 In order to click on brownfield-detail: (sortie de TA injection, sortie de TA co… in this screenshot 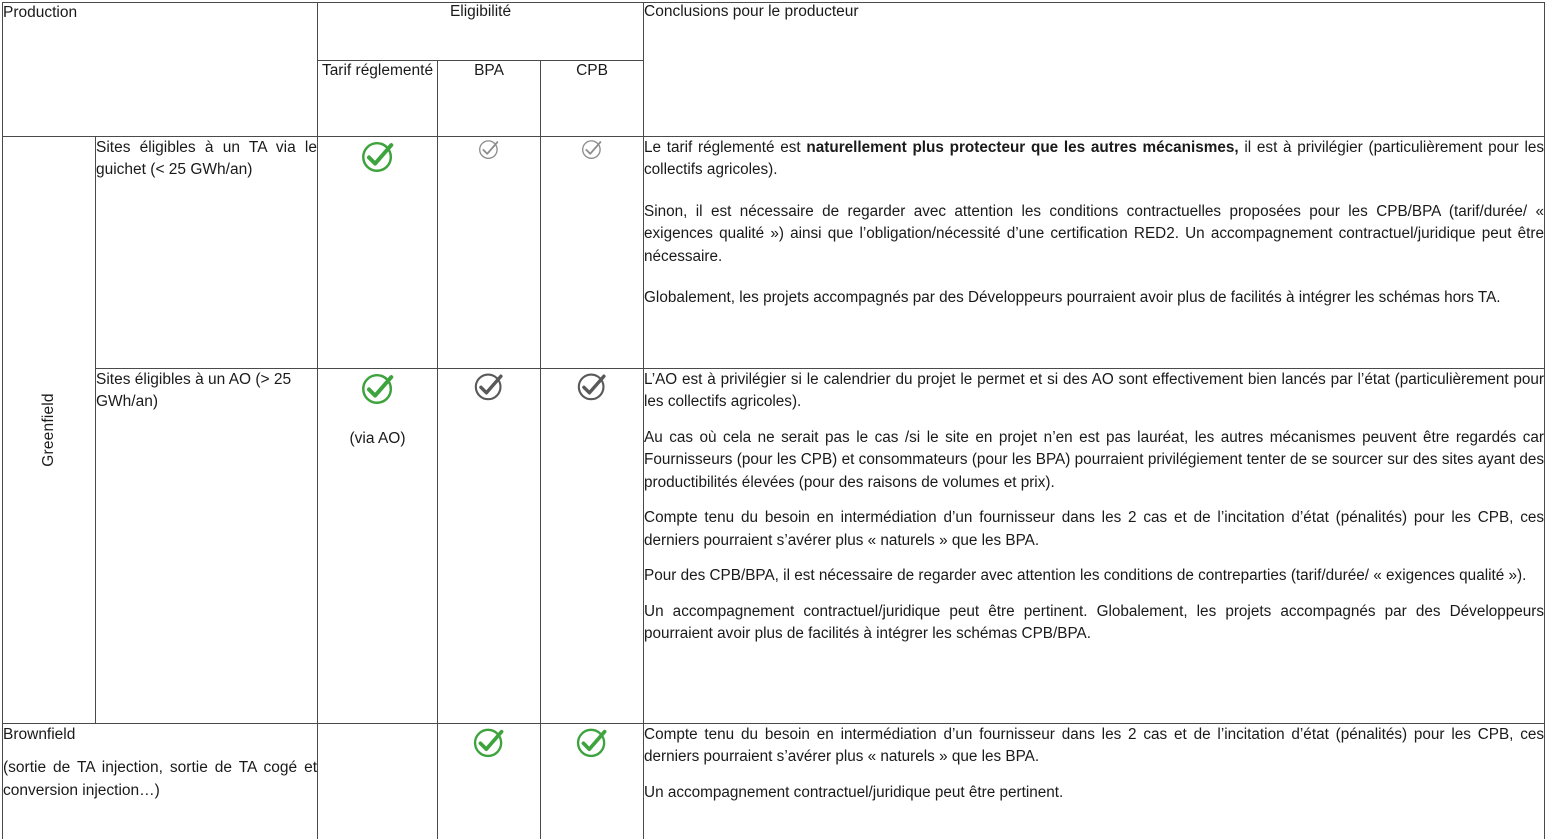, I will do `click(160, 779)`.